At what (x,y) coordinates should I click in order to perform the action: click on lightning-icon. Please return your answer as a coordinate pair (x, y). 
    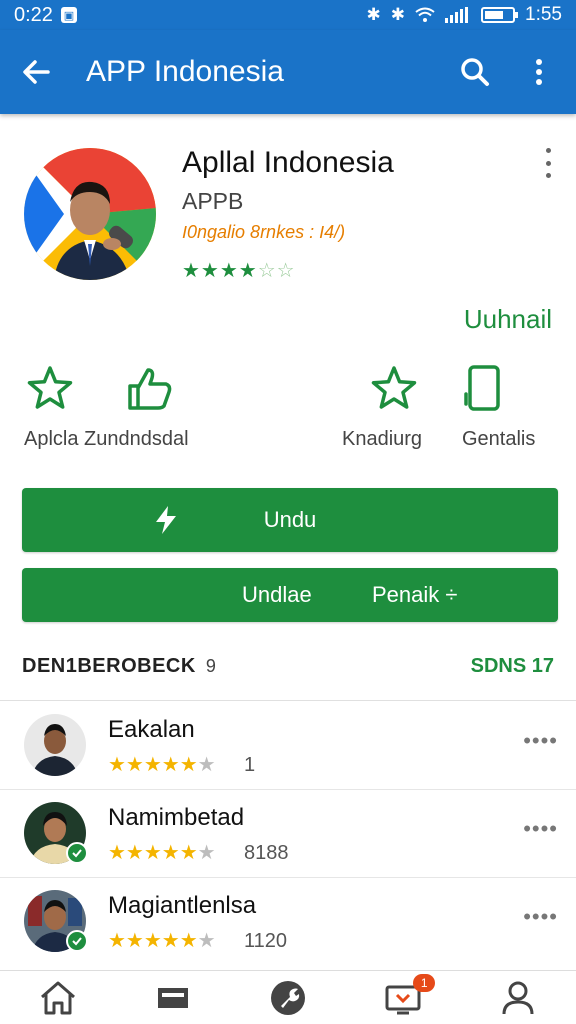
    Looking at the image, I should click on (166, 520).